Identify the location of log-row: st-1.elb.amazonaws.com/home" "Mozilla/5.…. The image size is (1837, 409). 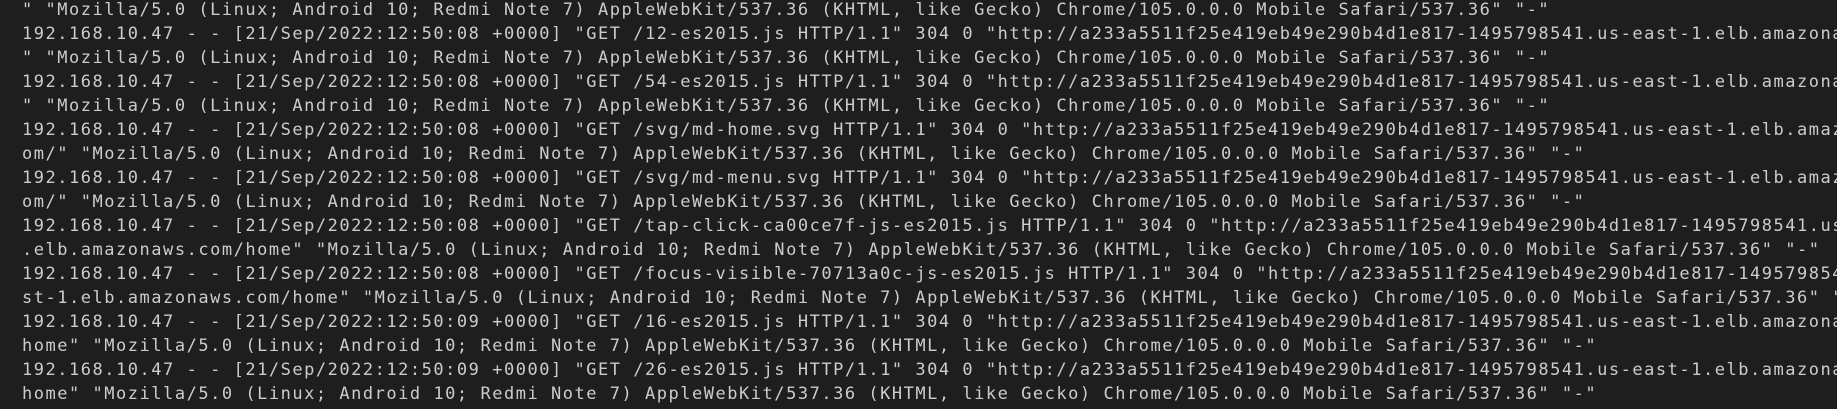
(929, 298).